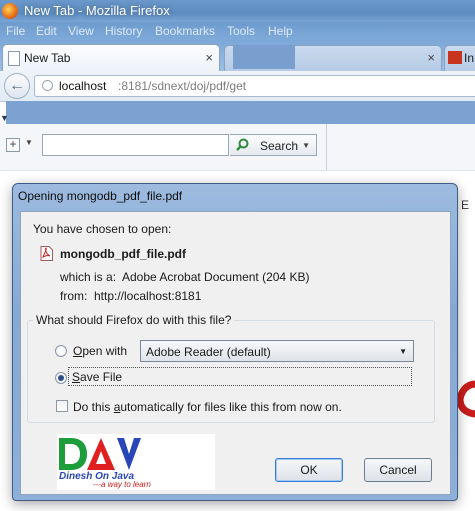 This screenshot has width=475, height=511. I want to click on page-icon, so click(14, 58).